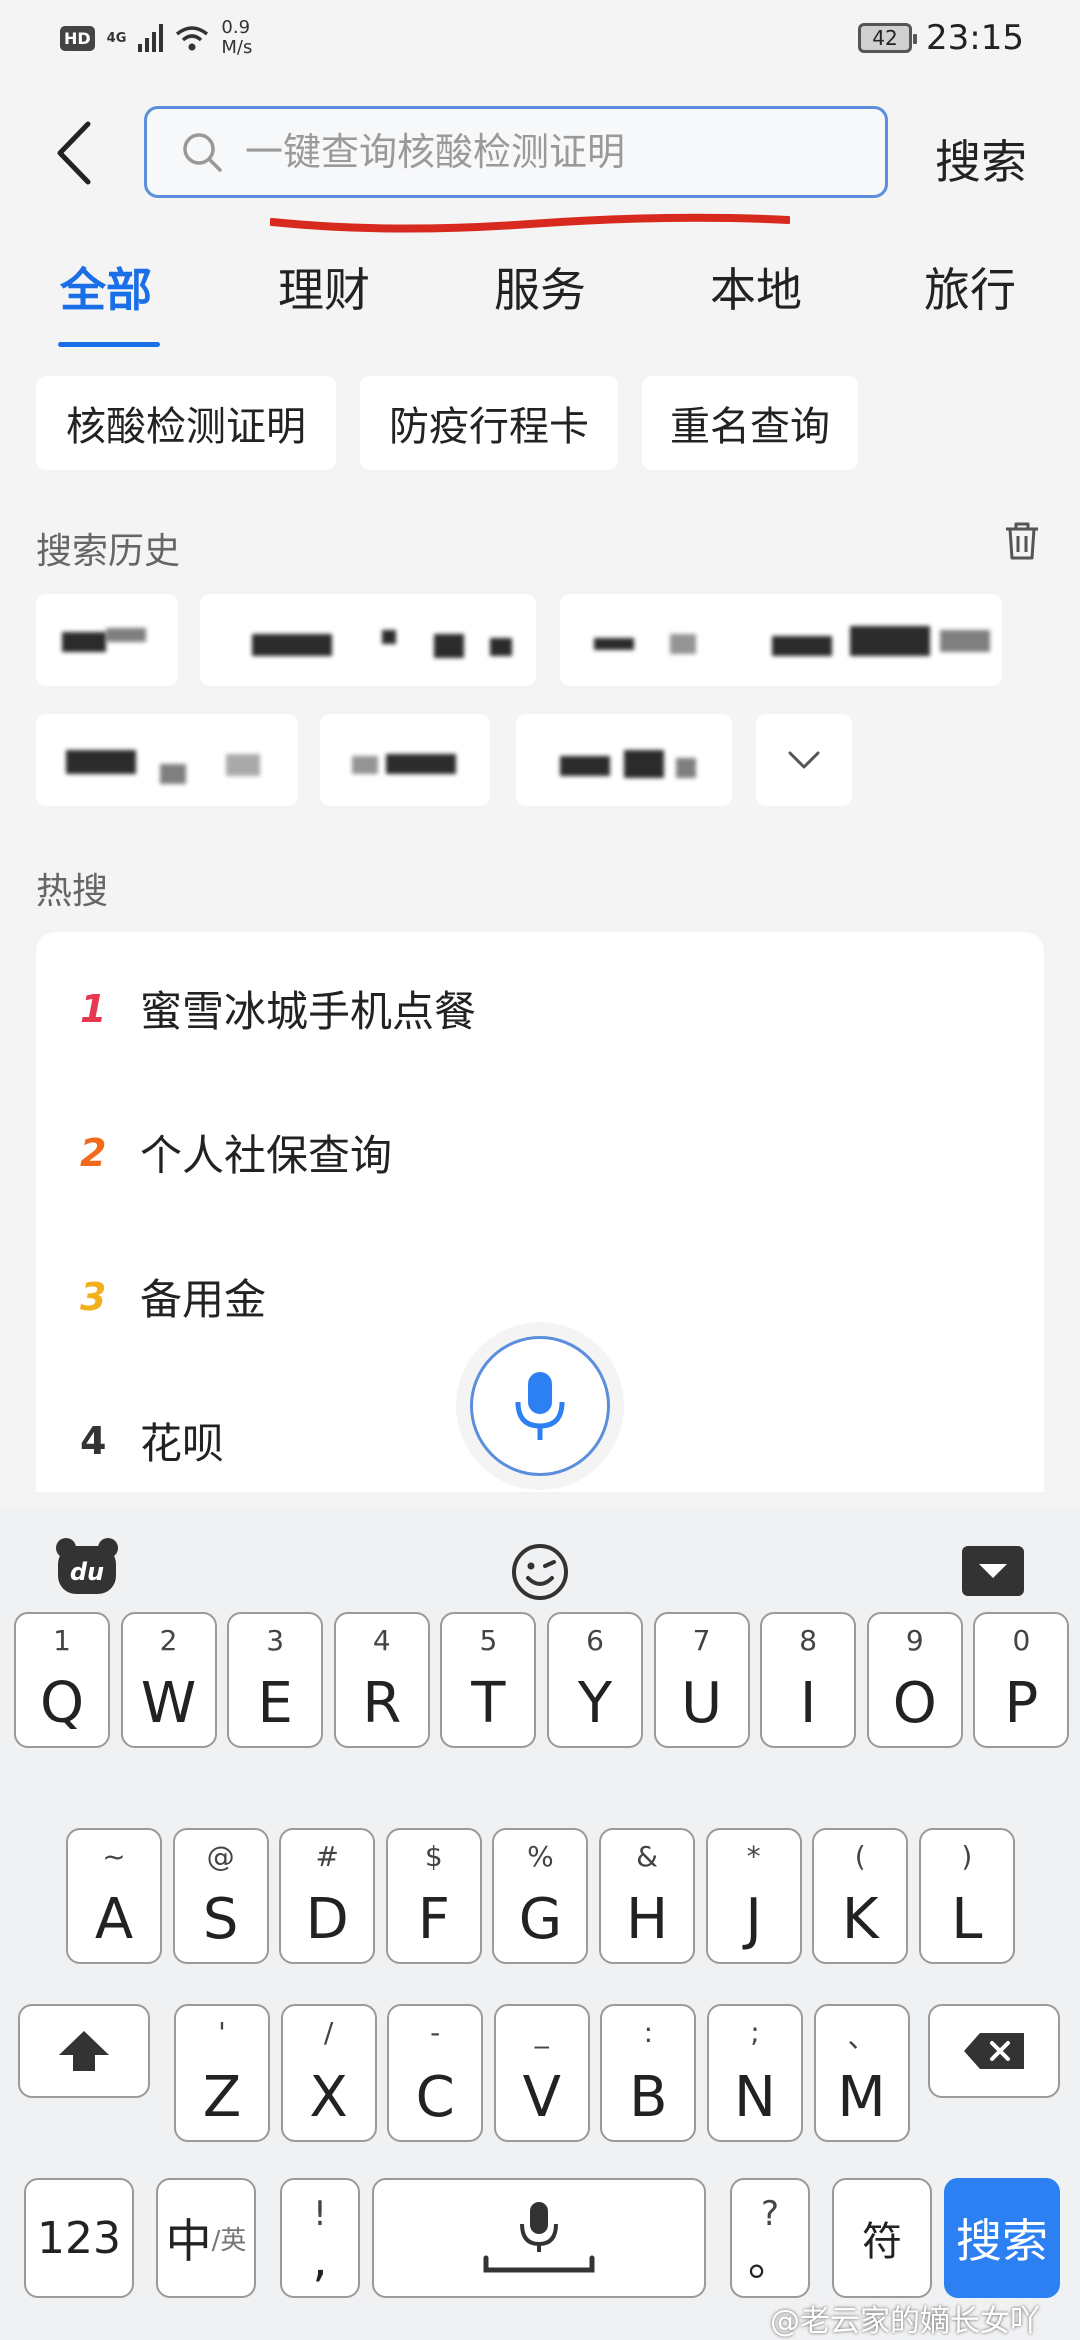 Image resolution: width=1080 pixels, height=2340 pixels. I want to click on key-o: 9O, so click(914, 1680).